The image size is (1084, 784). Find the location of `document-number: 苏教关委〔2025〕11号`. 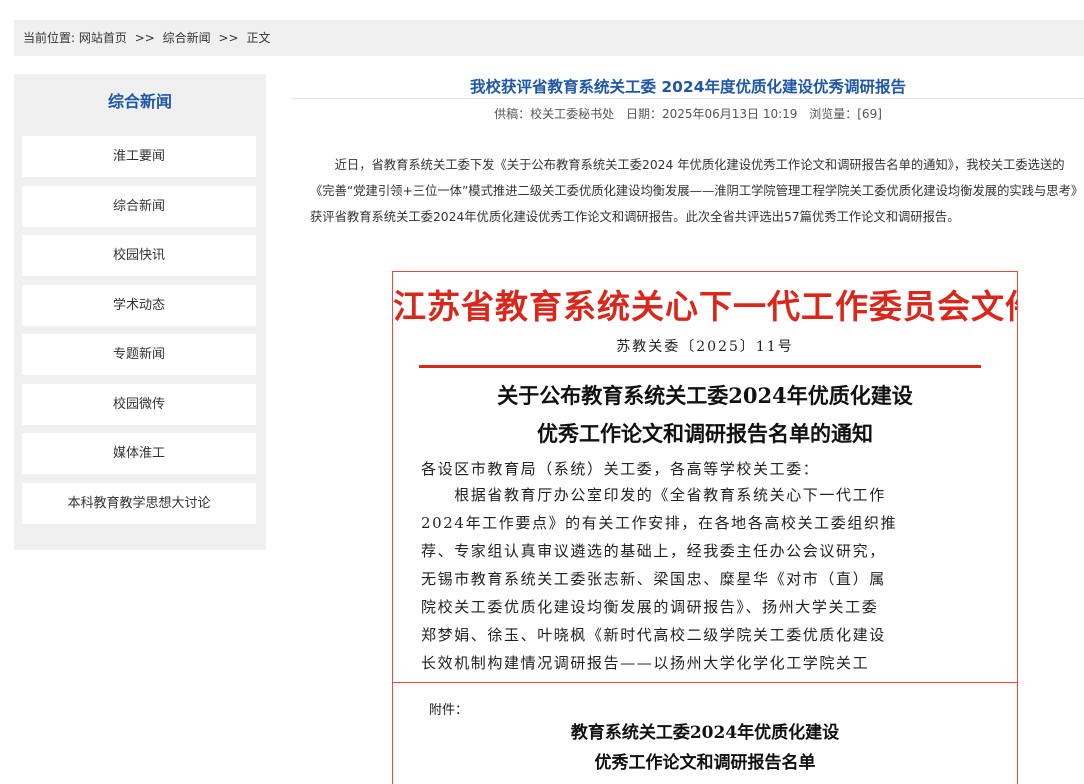

document-number: 苏教关委〔2025〕11号 is located at coordinates (705, 347).